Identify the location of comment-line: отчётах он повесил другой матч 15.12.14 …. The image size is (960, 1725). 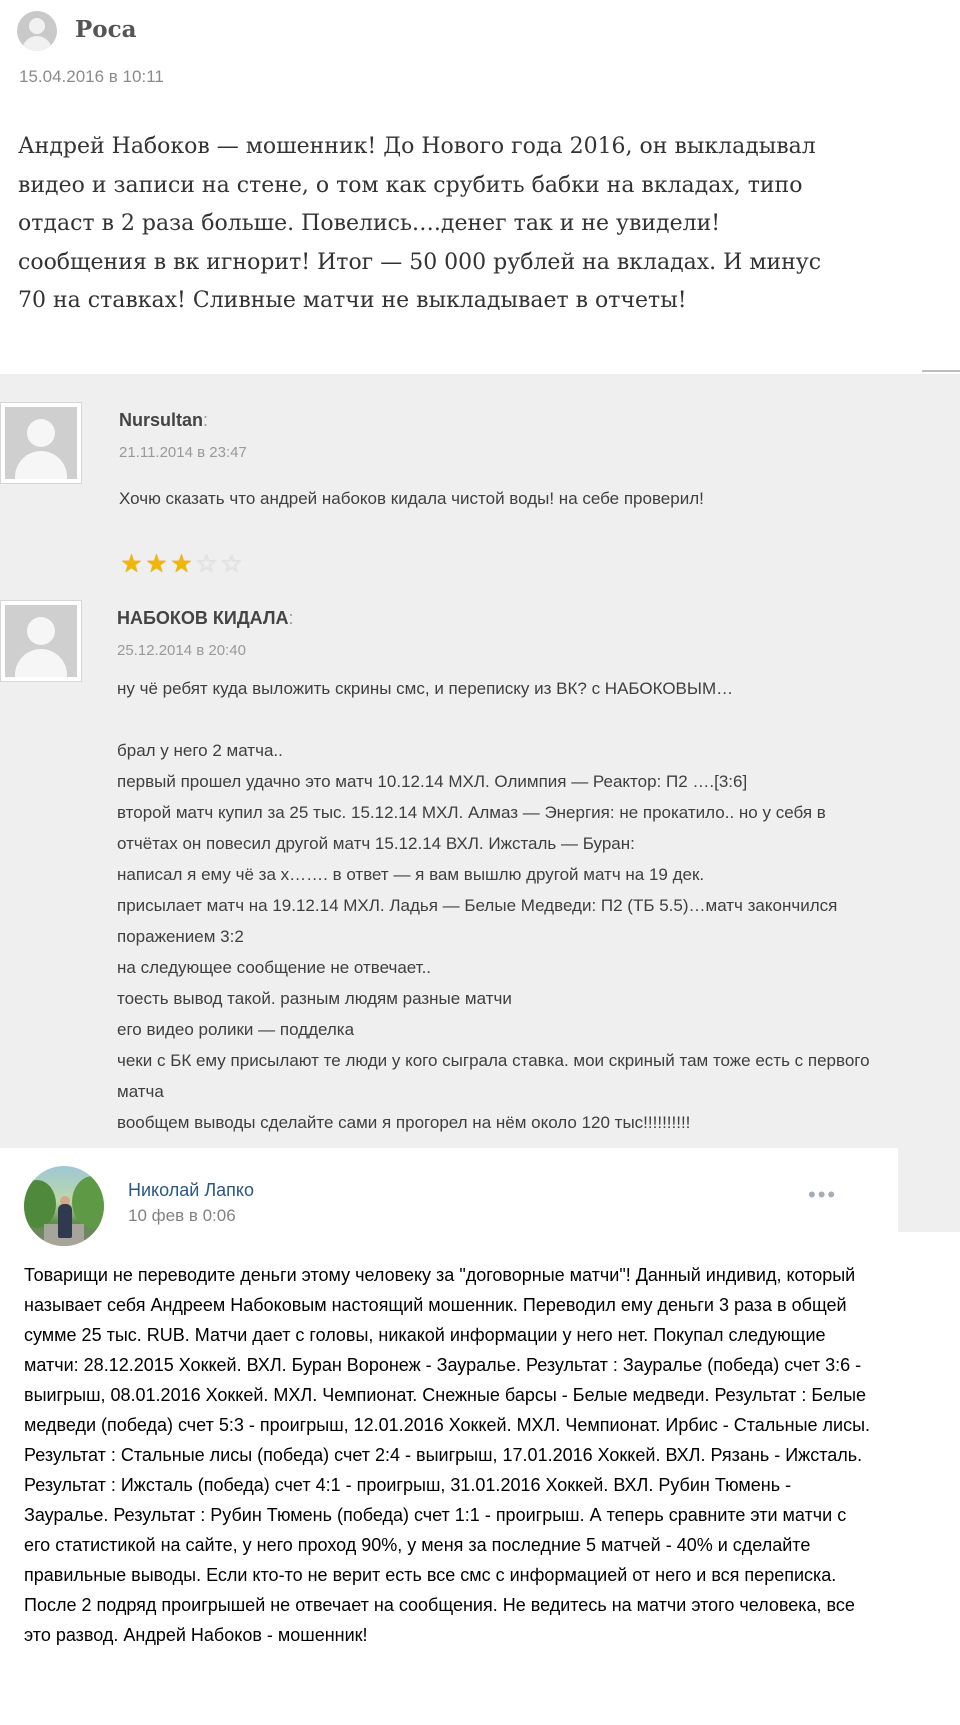
(376, 843).